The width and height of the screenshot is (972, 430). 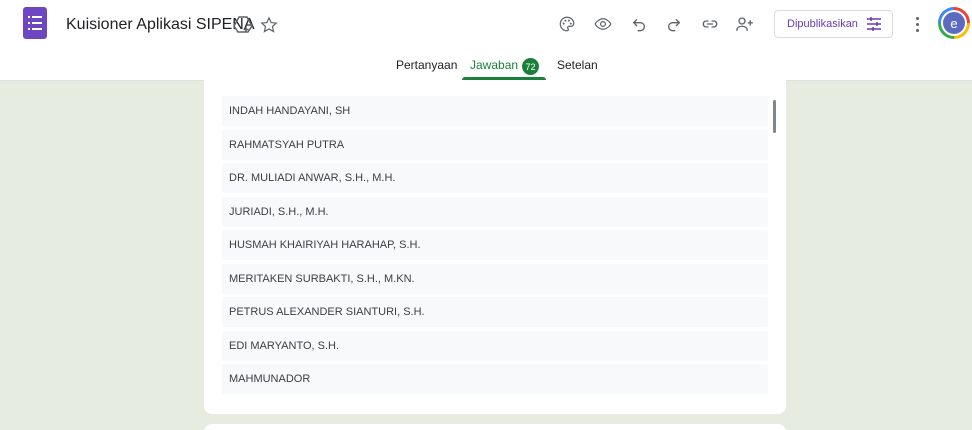 I want to click on tab-settings: Setelan, so click(x=577, y=65).